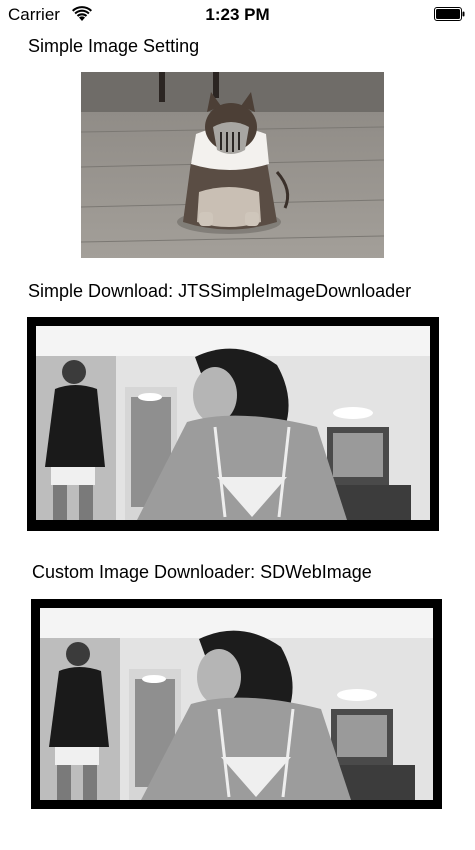 Image resolution: width=475 pixels, height=850 pixels. I want to click on status-bar: Carrier 1:23 PM, so click(237, 15).